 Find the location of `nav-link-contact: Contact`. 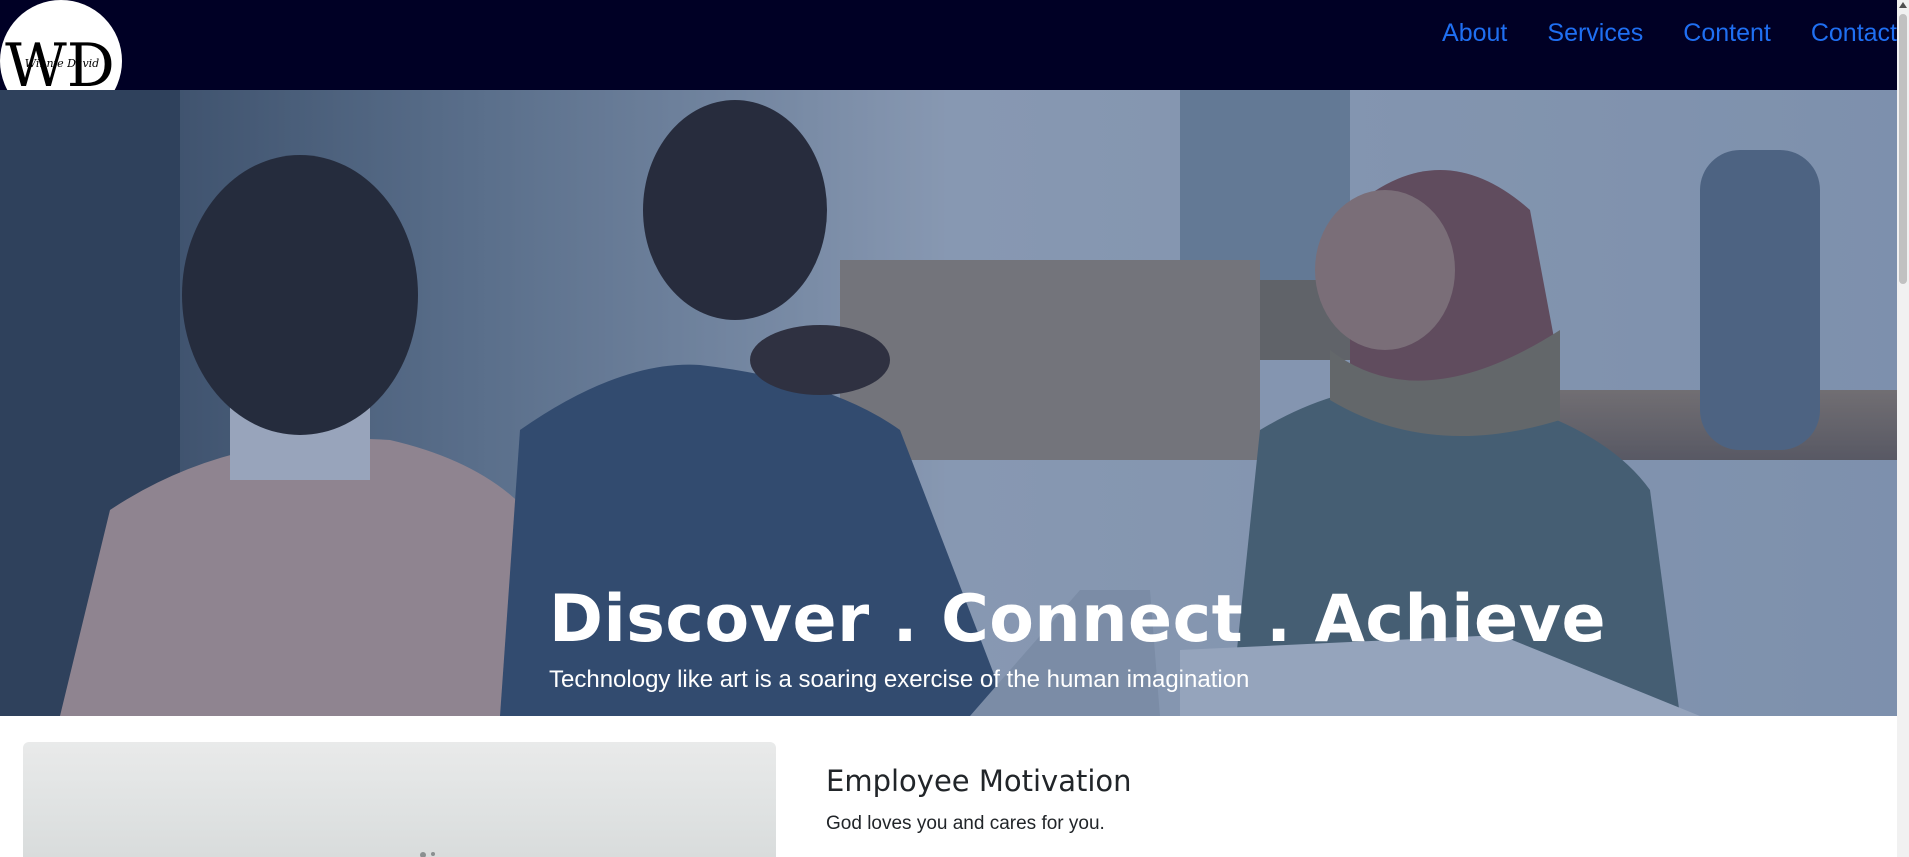

nav-link-contact: Contact is located at coordinates (1854, 33).